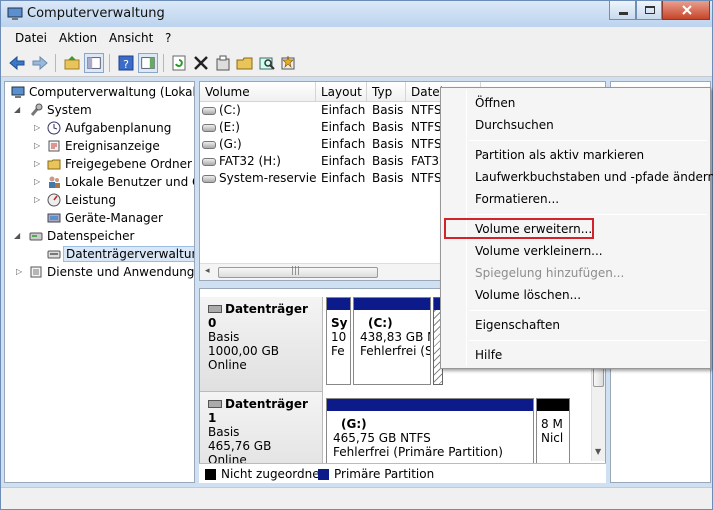  What do you see at coordinates (258, 411) in the screenshot?
I see `disk-name: Datenträger 1` at bounding box center [258, 411].